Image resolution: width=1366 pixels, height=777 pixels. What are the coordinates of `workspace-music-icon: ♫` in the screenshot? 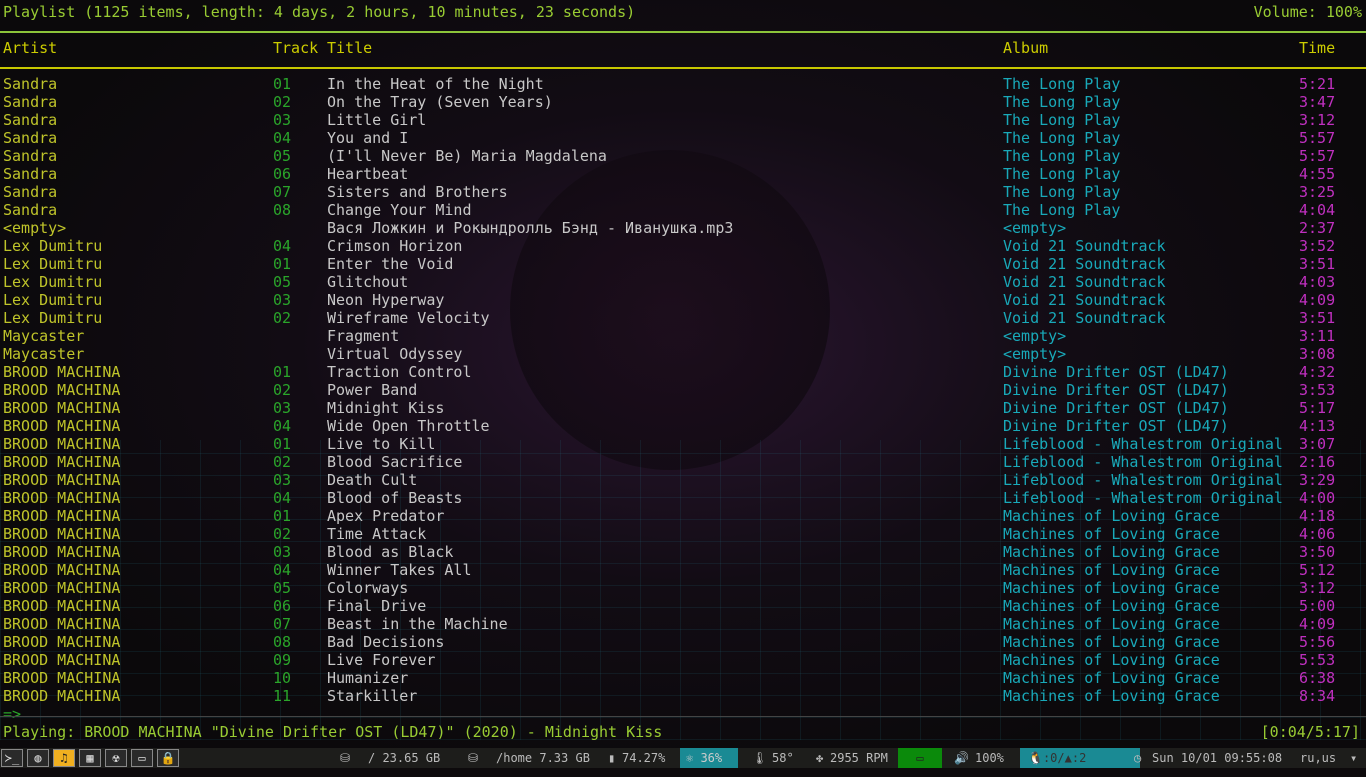 It's located at (64, 758).